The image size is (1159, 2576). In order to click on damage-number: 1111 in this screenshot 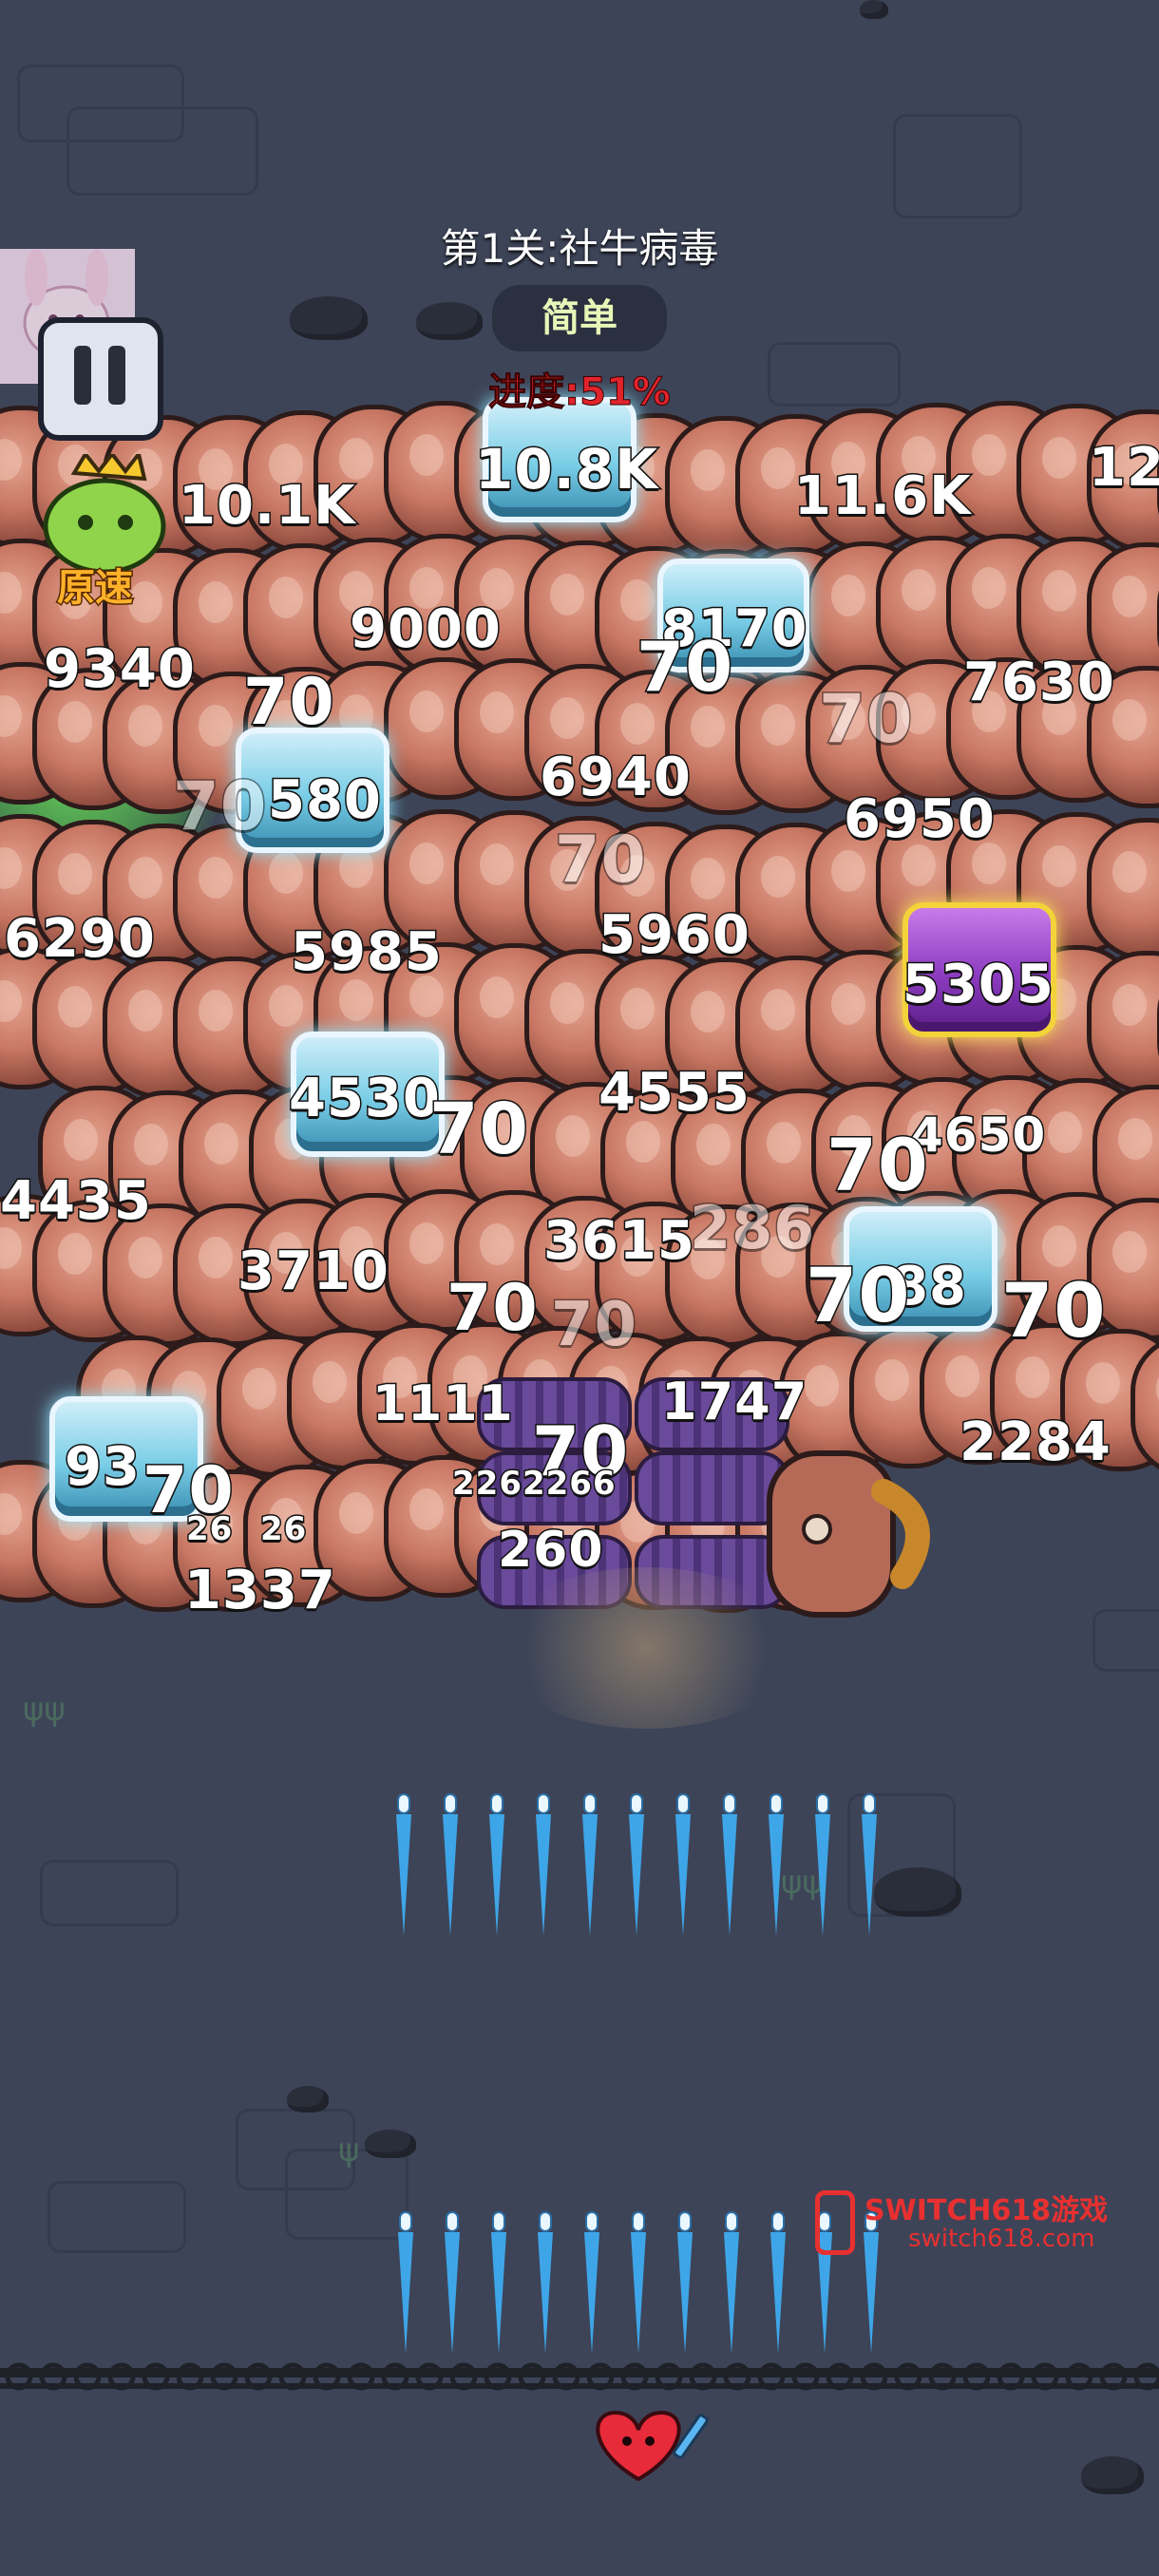, I will do `click(443, 1404)`.